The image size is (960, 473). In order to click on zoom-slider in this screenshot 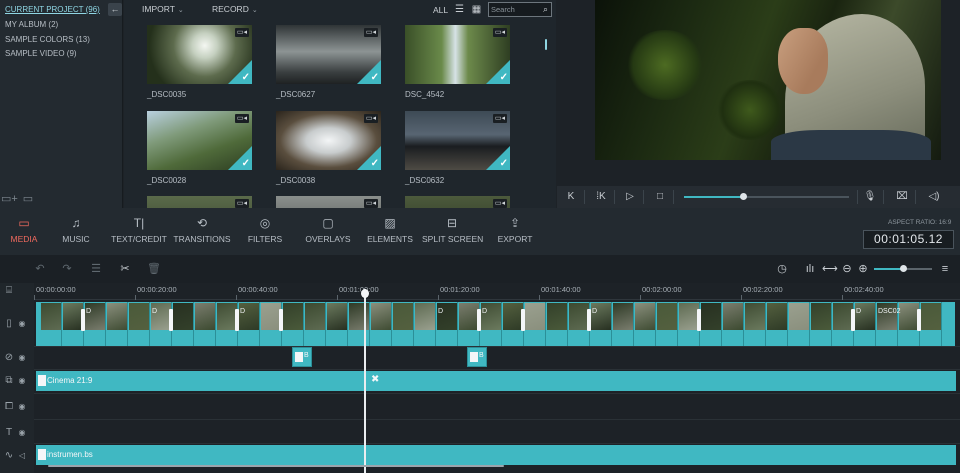, I will do `click(903, 268)`.